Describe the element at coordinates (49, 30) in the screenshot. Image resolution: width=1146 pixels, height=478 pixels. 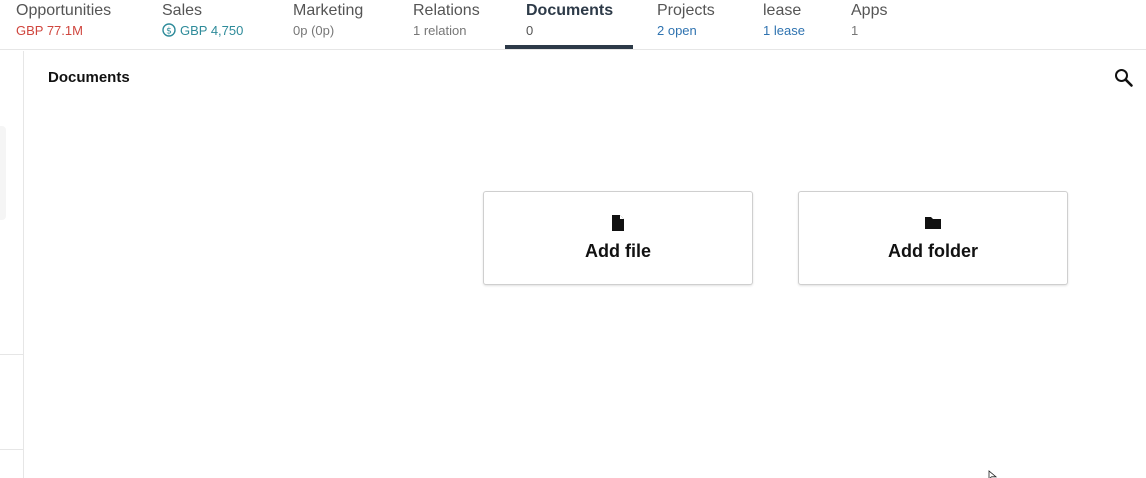
I see `tab-count: GBP 77.1M` at that location.